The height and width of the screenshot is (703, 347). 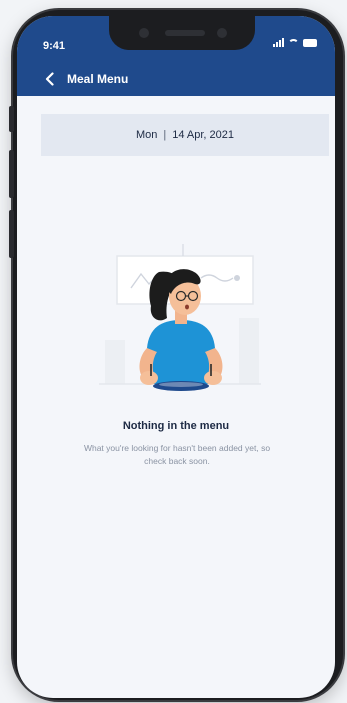 I want to click on nav-bar: Meal Menu, so click(x=176, y=79).